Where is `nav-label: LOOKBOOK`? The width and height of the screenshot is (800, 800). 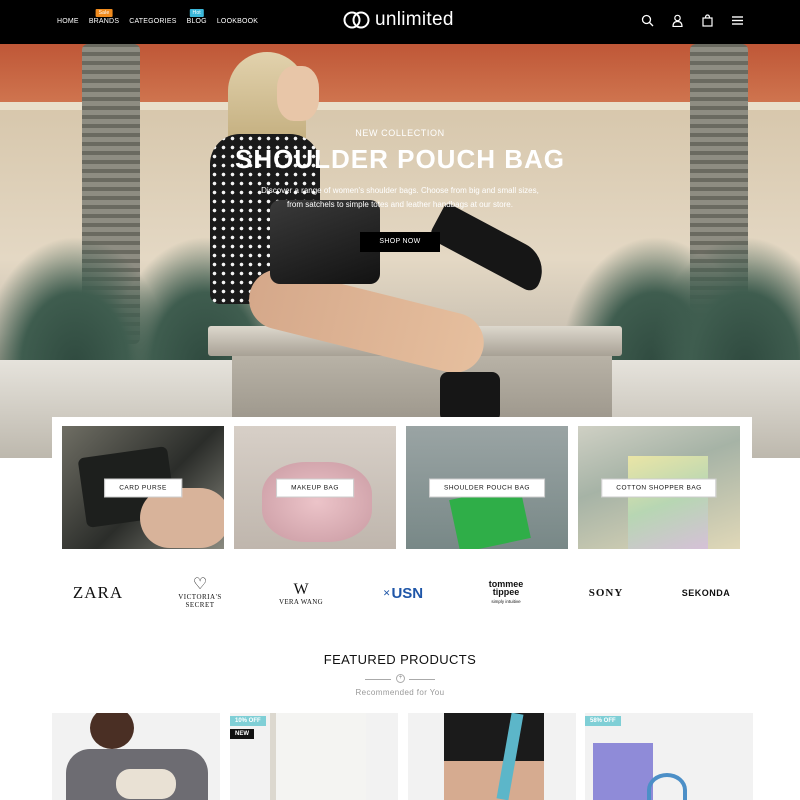 nav-label: LOOKBOOK is located at coordinates (237, 21).